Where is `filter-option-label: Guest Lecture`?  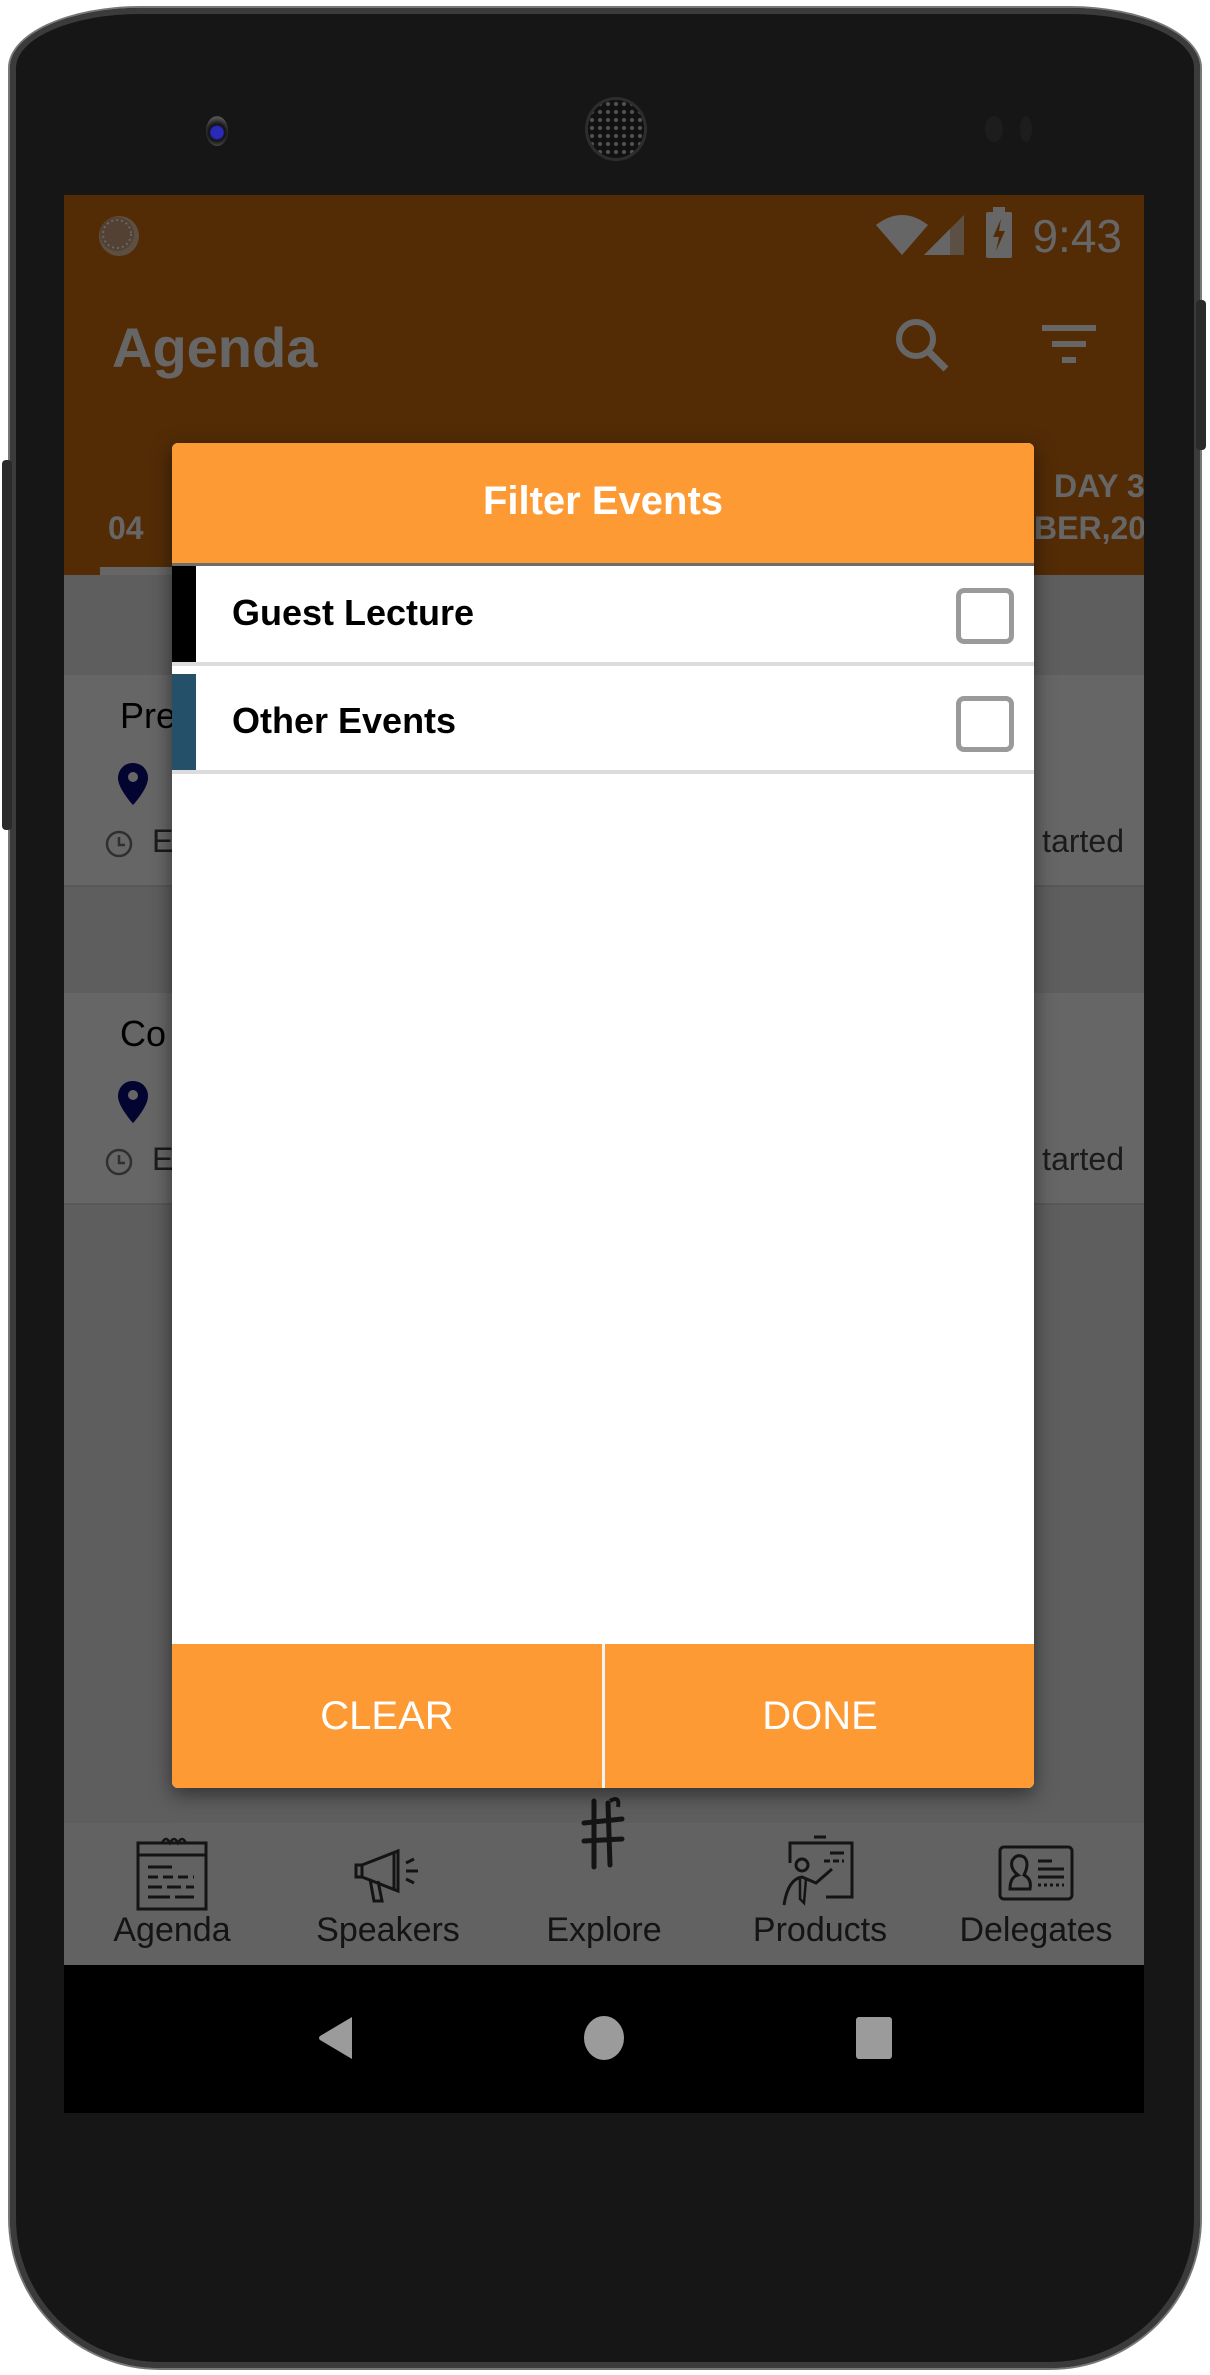
filter-option-label: Guest Lecture is located at coordinates (353, 612).